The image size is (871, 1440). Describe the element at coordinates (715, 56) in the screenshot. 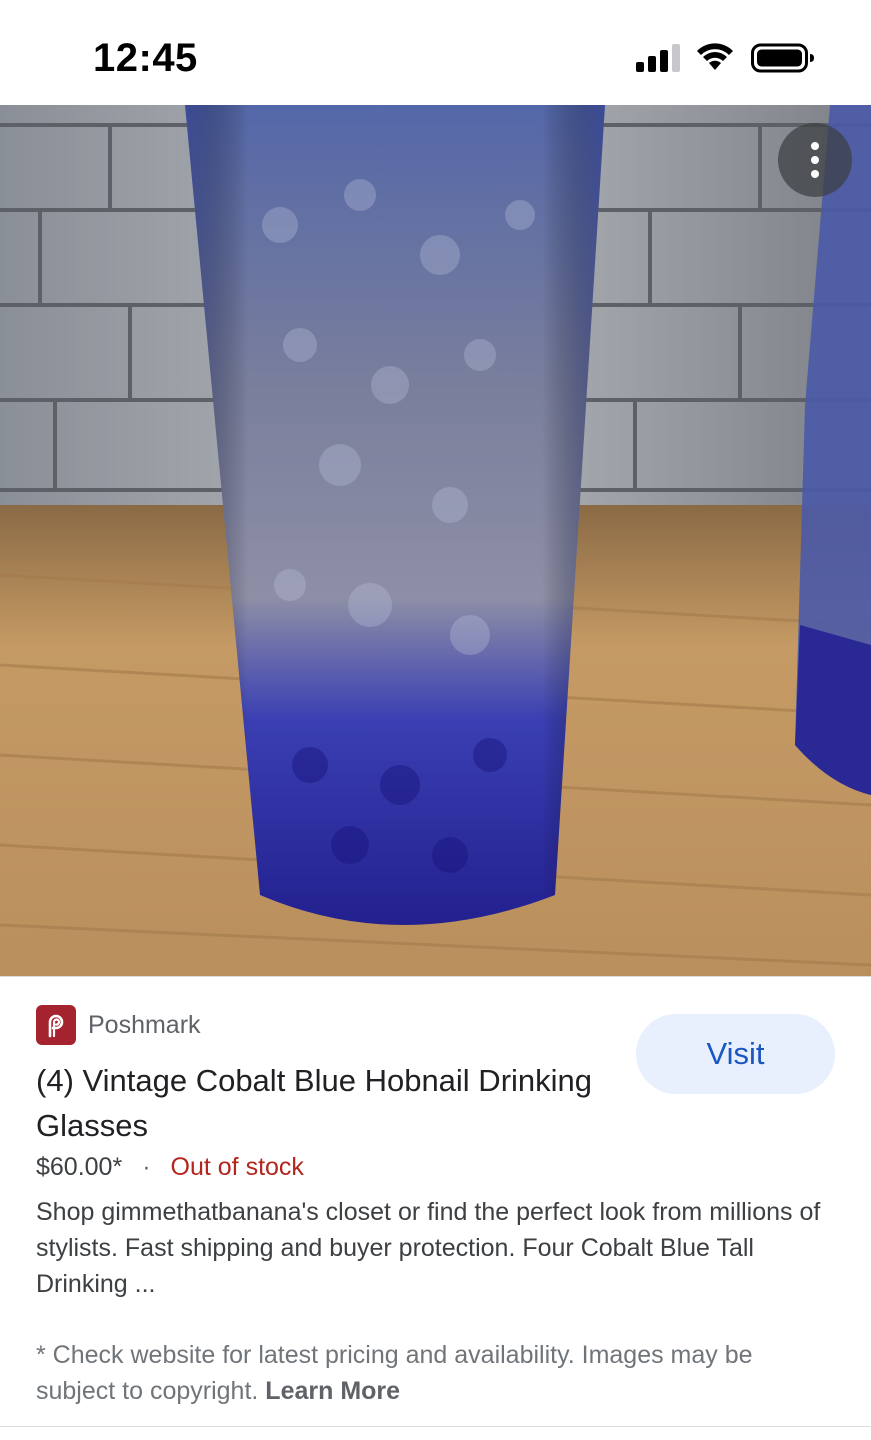

I see `wifi-icon` at that location.